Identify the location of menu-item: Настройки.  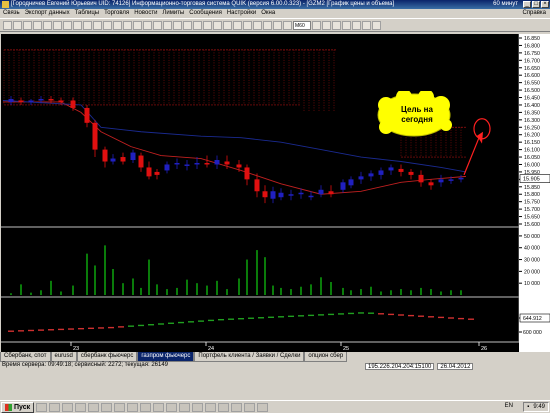
(241, 13).